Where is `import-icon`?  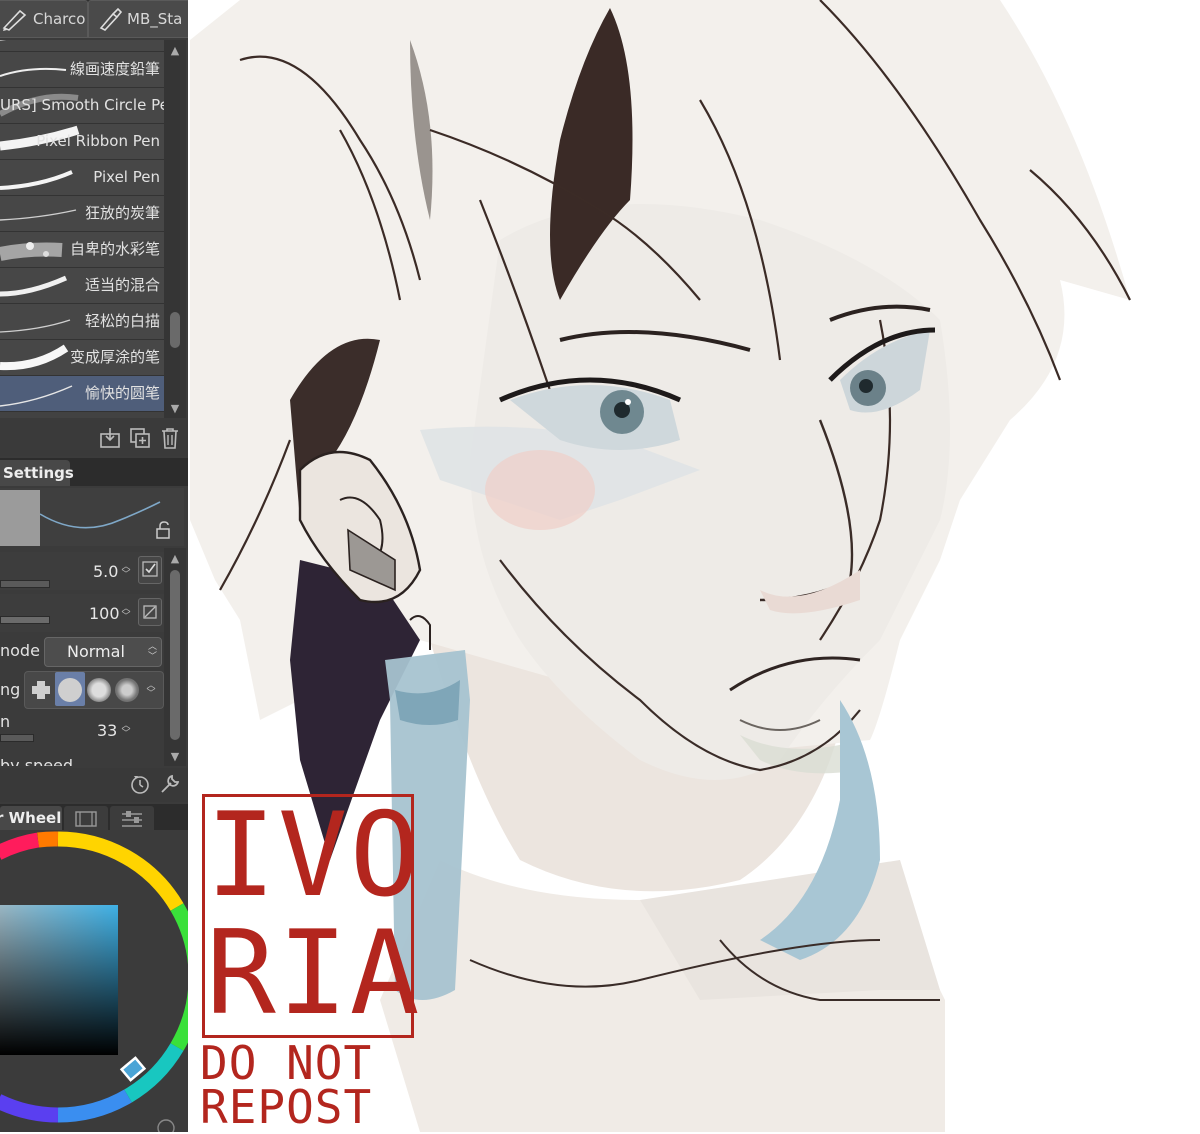 import-icon is located at coordinates (110, 438).